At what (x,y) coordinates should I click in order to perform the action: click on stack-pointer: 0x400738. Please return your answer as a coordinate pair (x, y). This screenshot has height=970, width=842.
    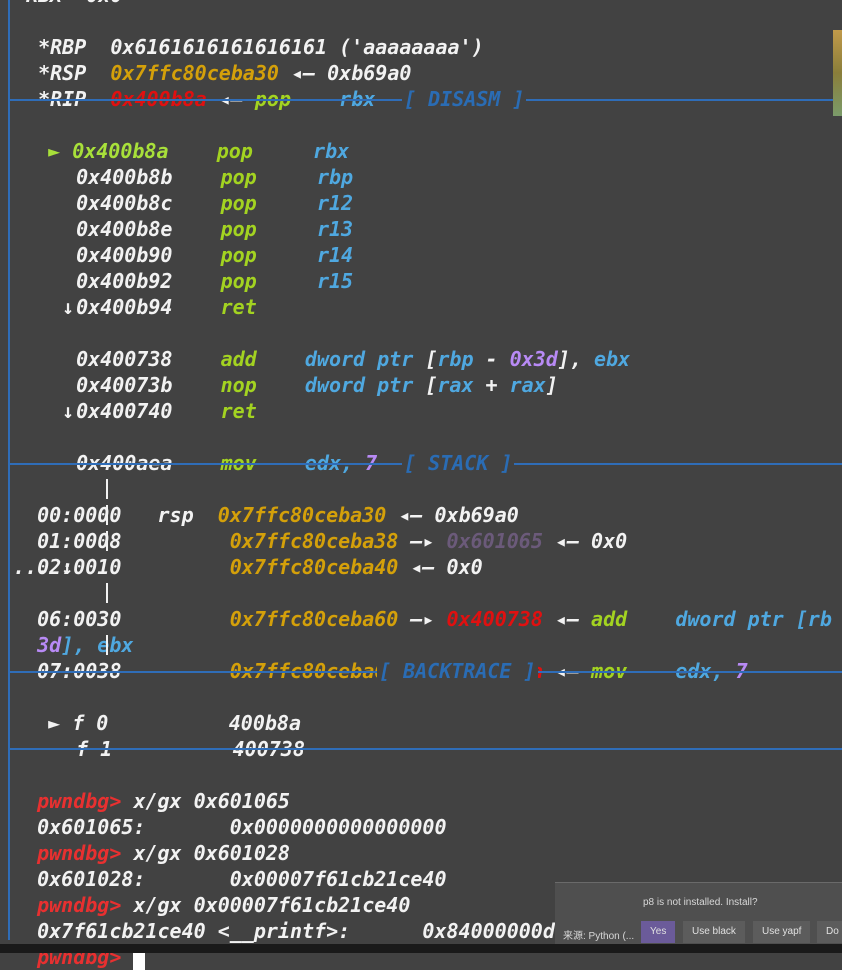
    Looking at the image, I should click on (494, 619).